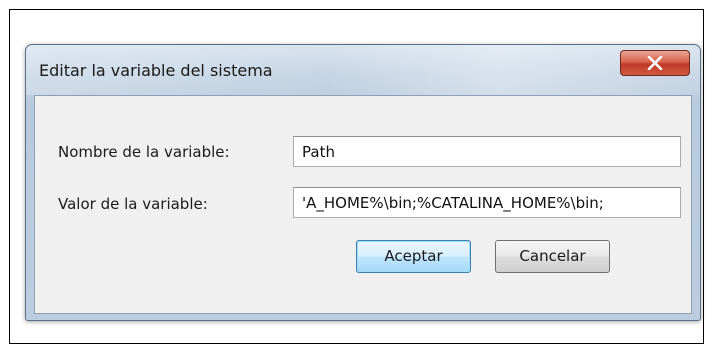  What do you see at coordinates (487, 151) in the screenshot?
I see `variable-name-input: Path` at bounding box center [487, 151].